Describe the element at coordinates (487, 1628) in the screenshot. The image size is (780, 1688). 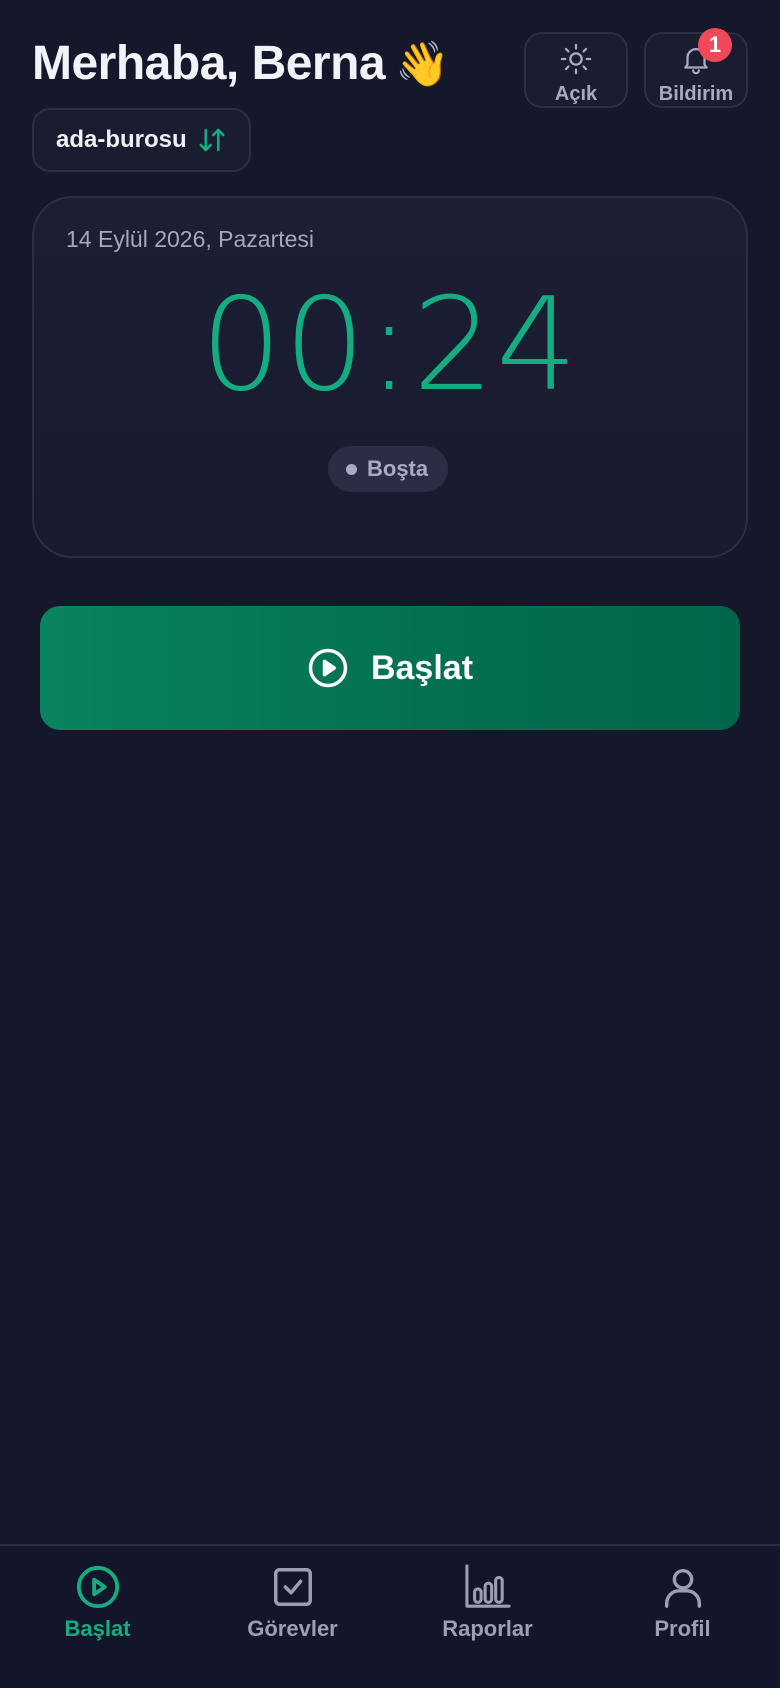
I see `nav-label-reports: Raporlar` at that location.